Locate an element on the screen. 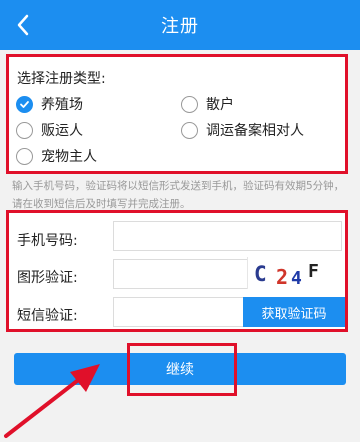  radio-option-label: 宠物主人 is located at coordinates (69, 157).